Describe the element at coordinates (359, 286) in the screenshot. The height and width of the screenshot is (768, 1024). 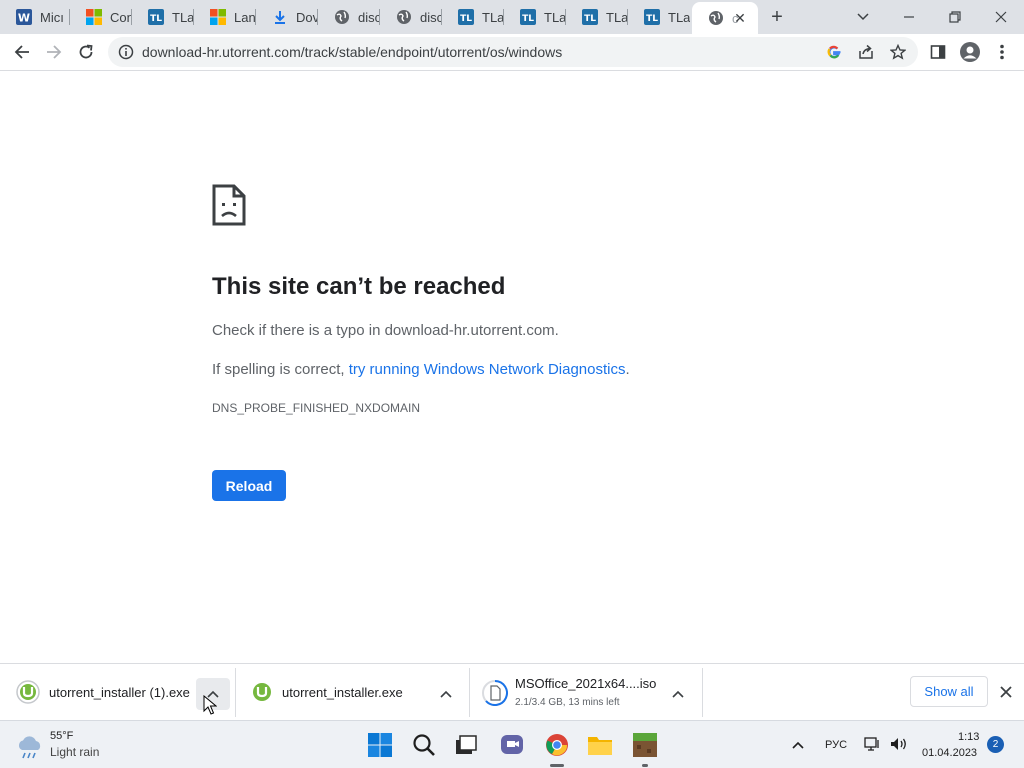
I see `error-title: This site can’t be reached` at that location.